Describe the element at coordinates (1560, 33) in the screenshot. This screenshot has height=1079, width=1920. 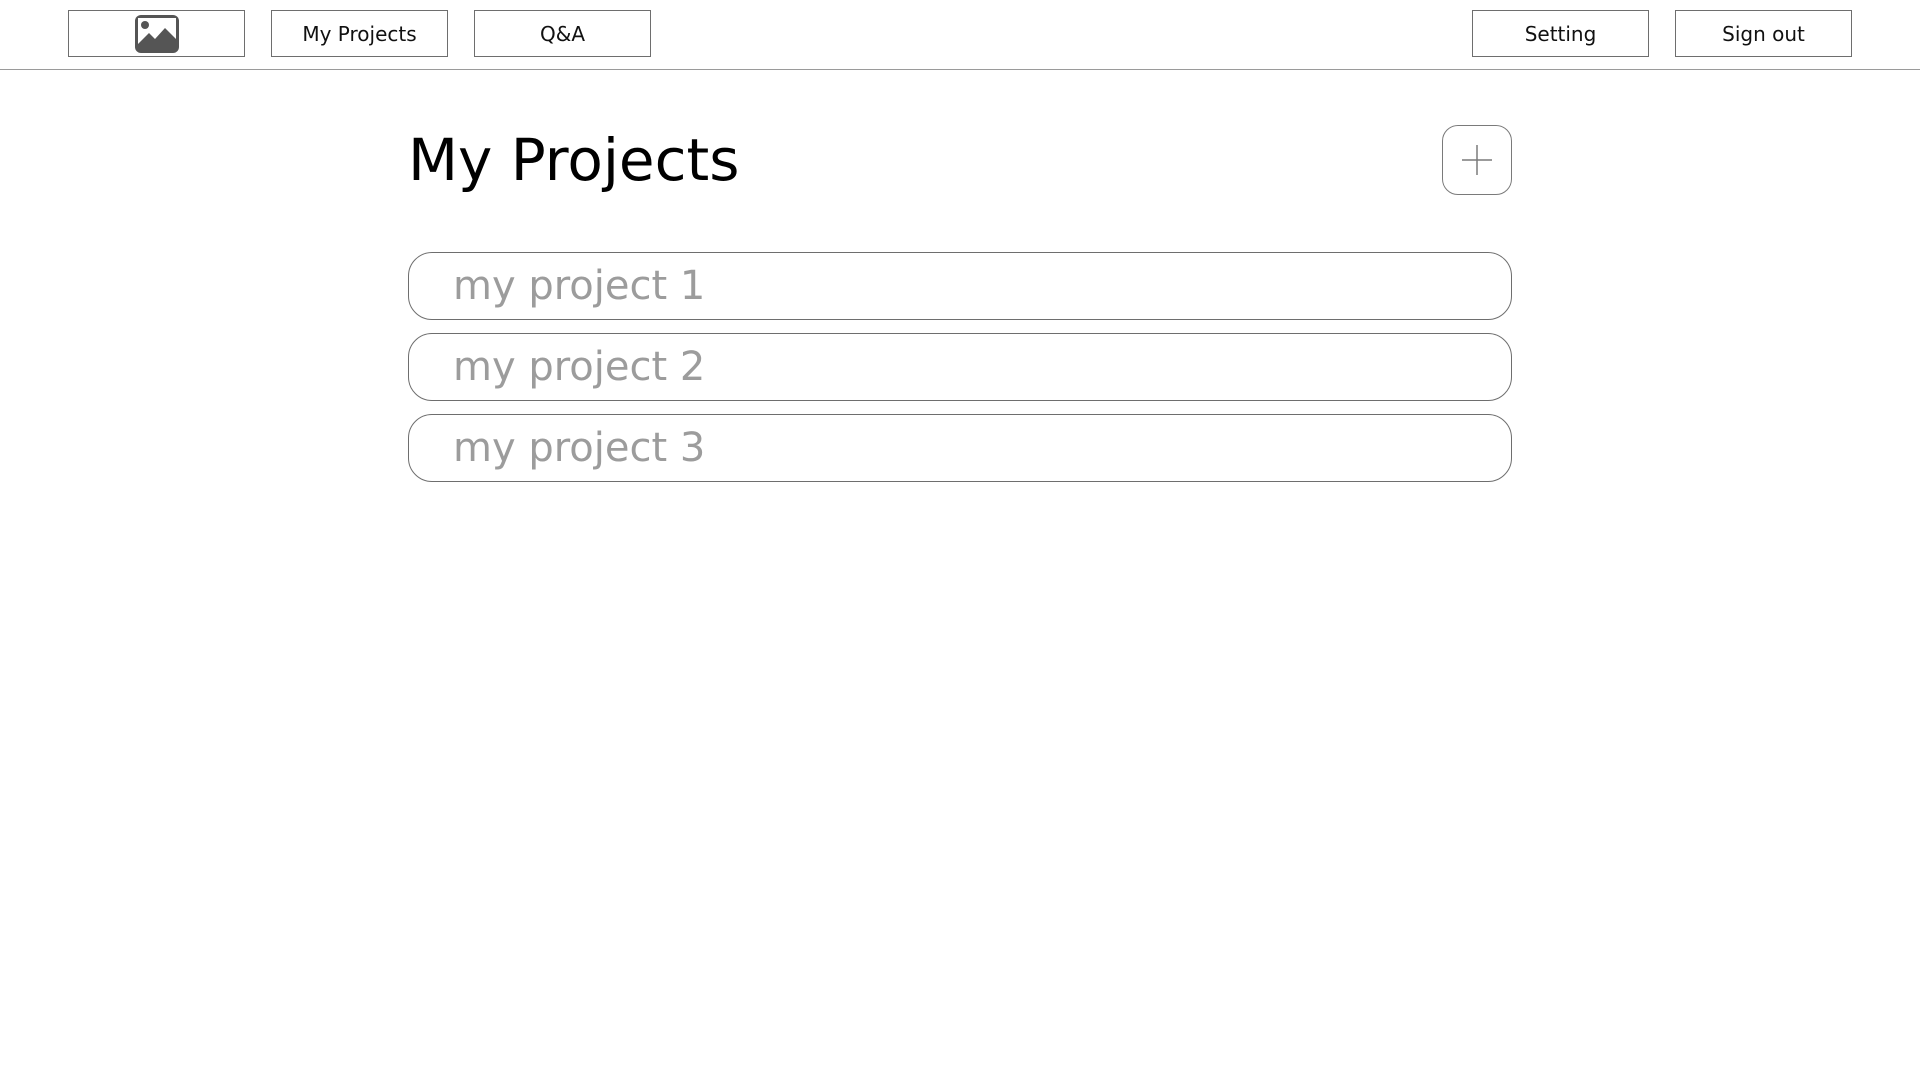
I see `setting-button: Setting` at that location.